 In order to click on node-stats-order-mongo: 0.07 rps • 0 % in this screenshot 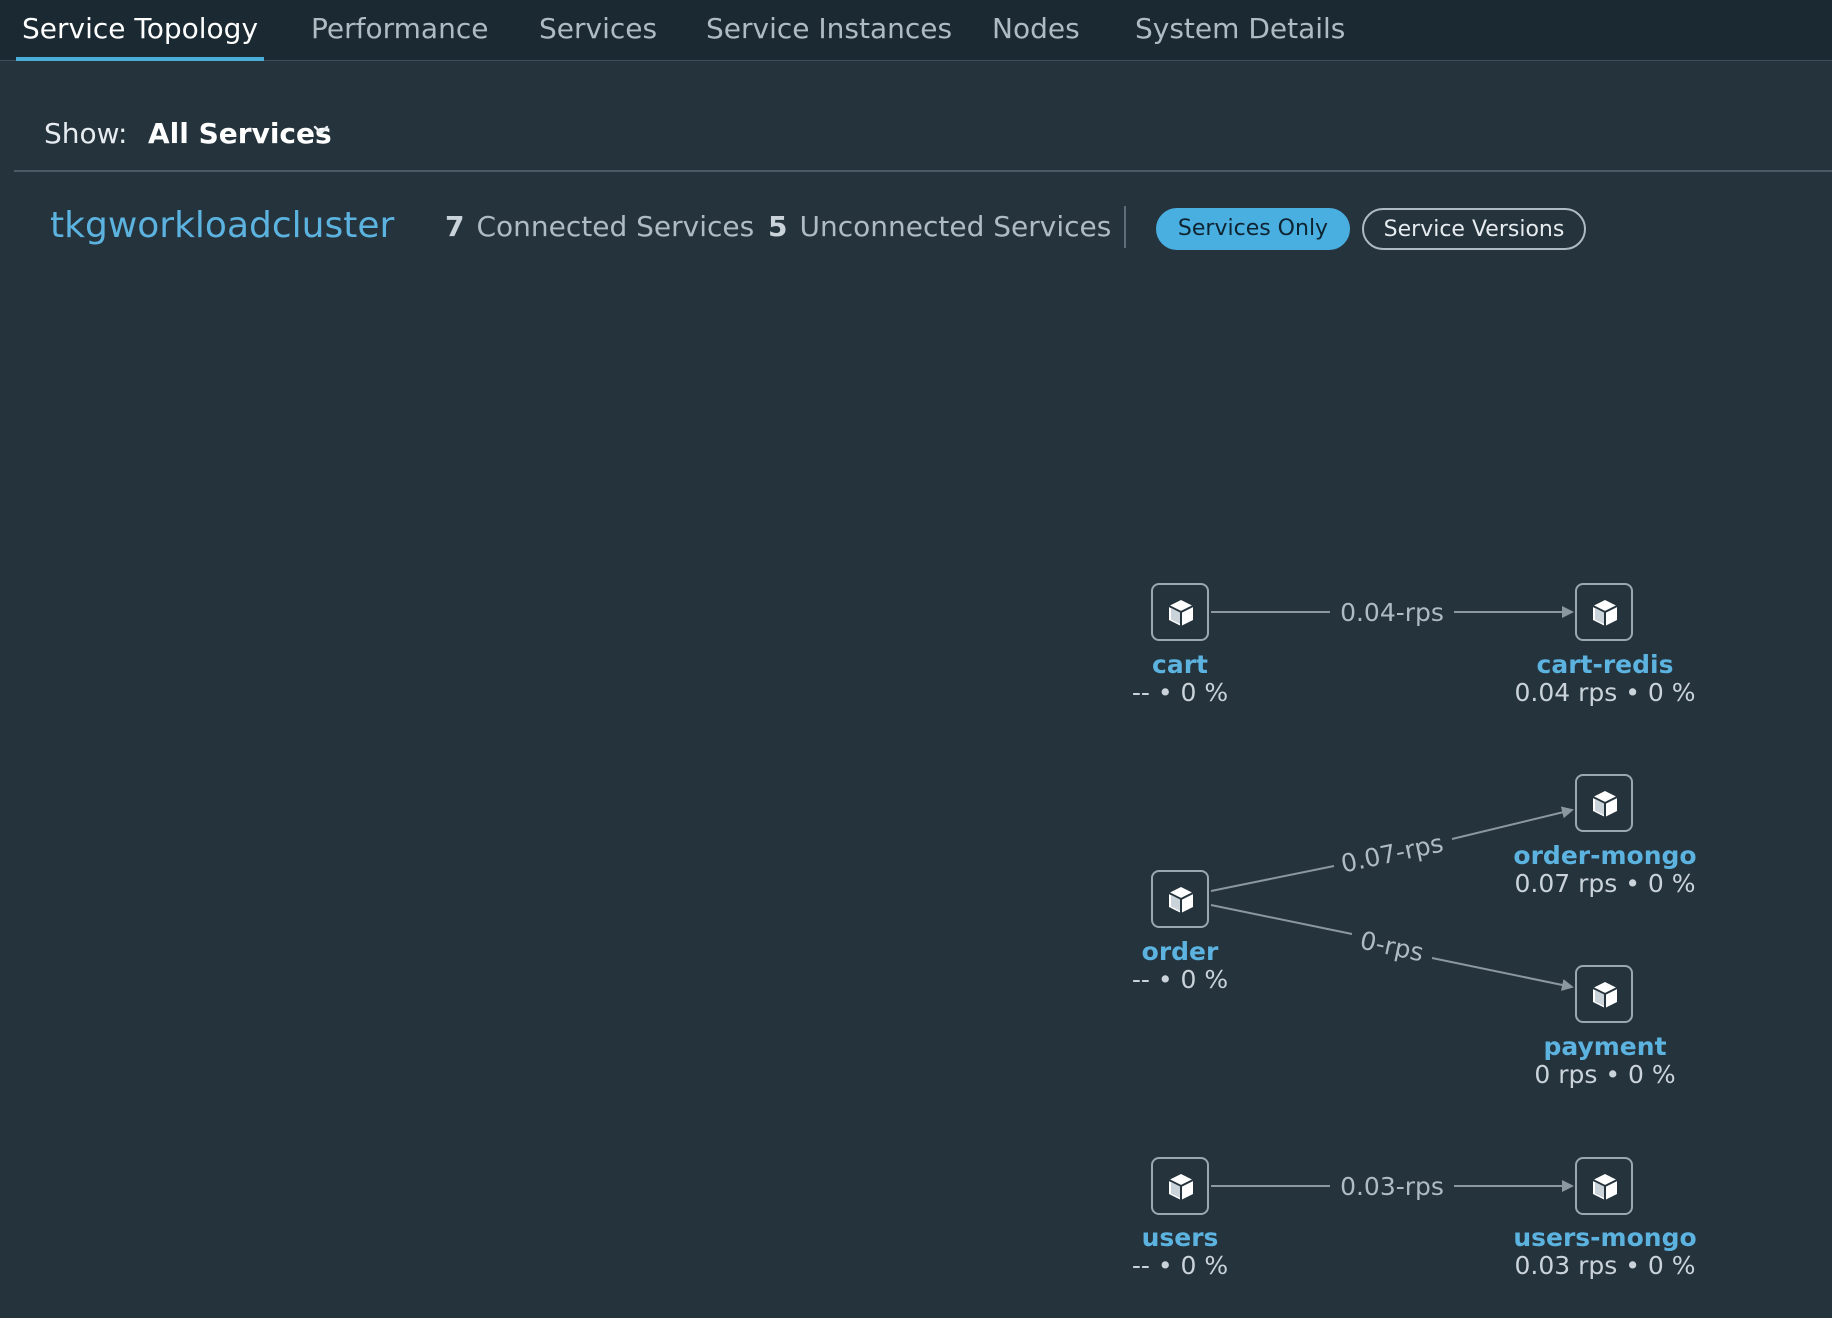, I will do `click(1605, 883)`.